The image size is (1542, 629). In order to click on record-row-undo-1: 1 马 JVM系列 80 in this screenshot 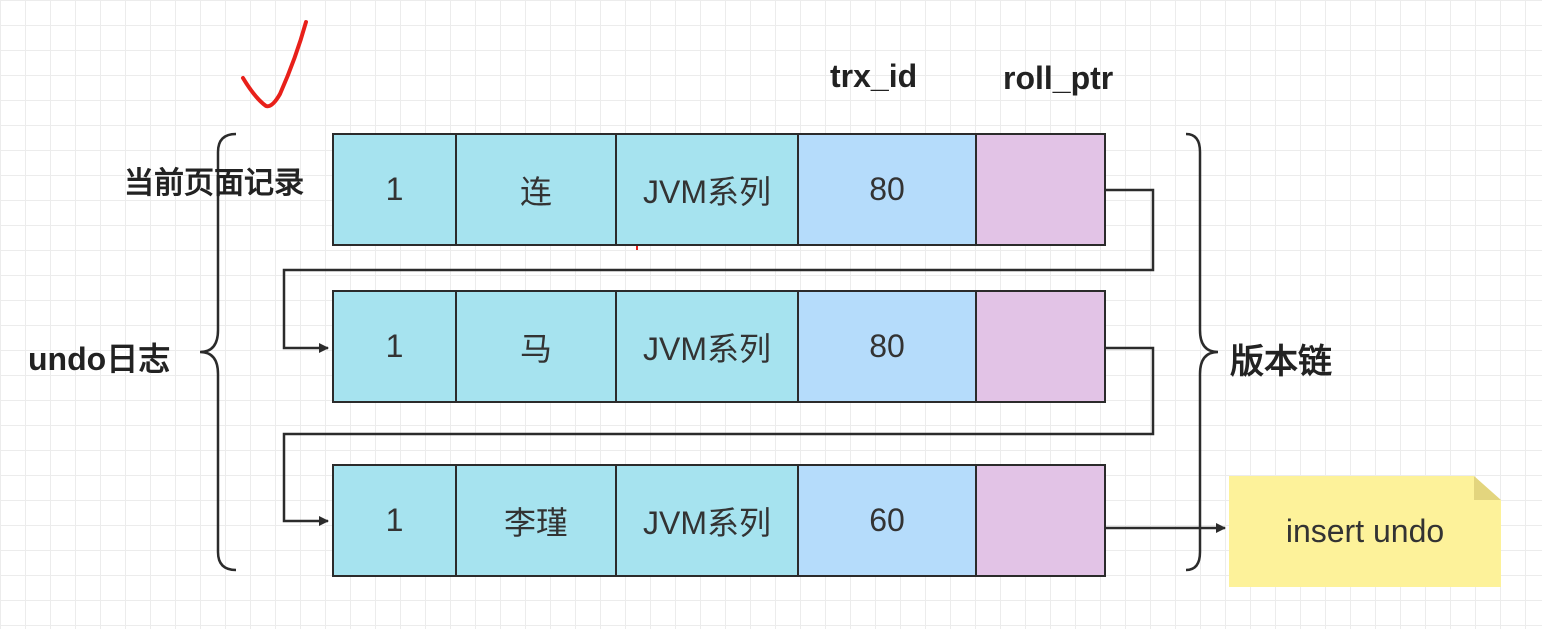, I will do `click(719, 346)`.